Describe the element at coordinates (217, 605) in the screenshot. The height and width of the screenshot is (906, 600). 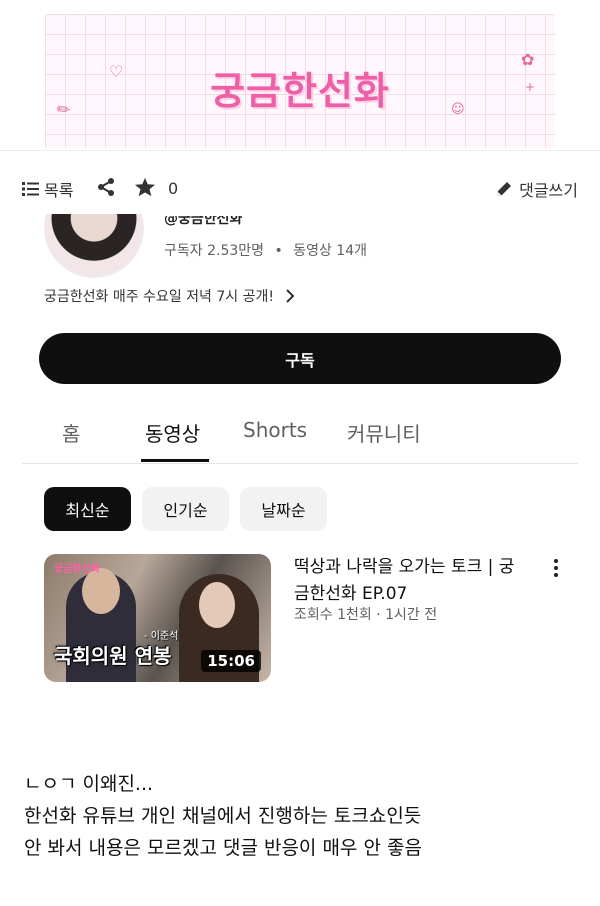
I see `thumbnail-face-right` at that location.